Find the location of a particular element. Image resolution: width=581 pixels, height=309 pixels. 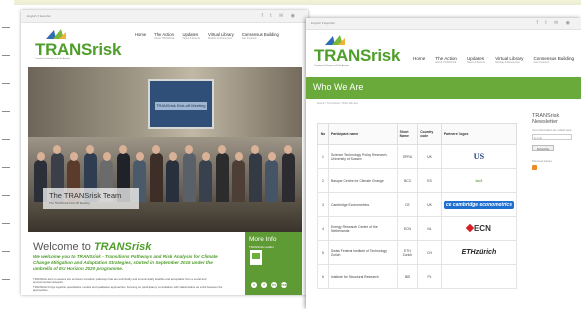

newsletter-title: TRANSrisk Newsletter is located at coordinates (546, 119).